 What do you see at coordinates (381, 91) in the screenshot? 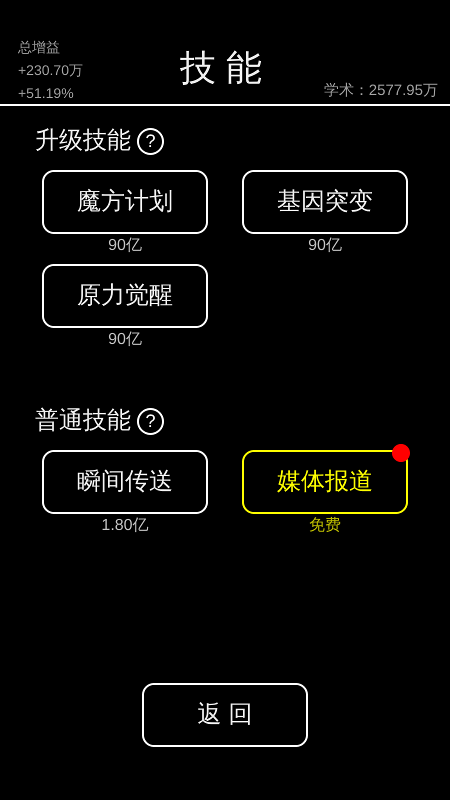
I see `academic-points: 学术：2577.95万` at bounding box center [381, 91].